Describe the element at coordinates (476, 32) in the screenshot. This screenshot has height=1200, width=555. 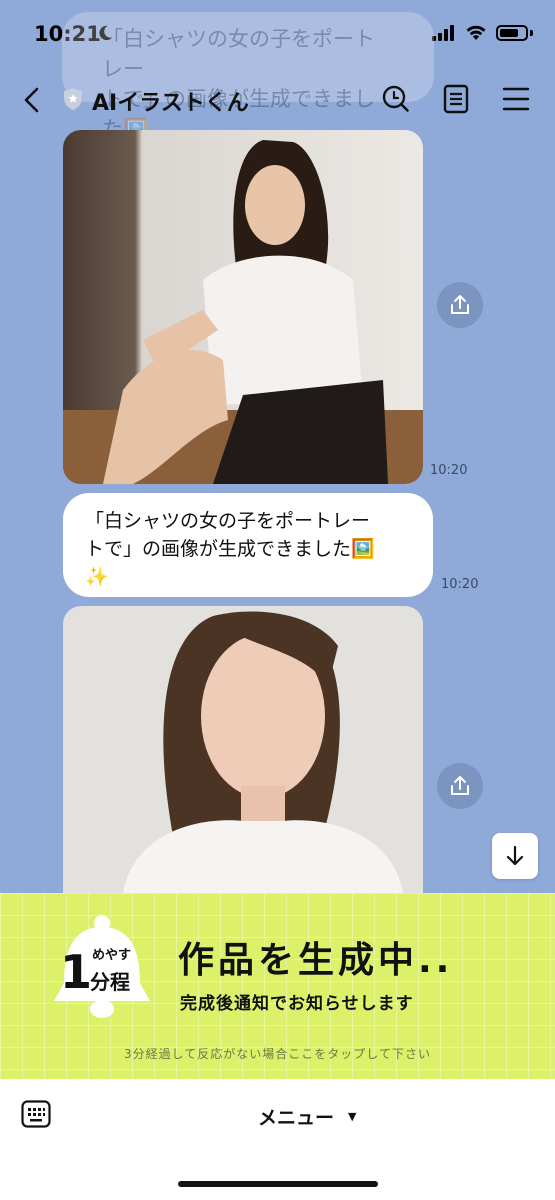
I see `wifi-icon` at that location.